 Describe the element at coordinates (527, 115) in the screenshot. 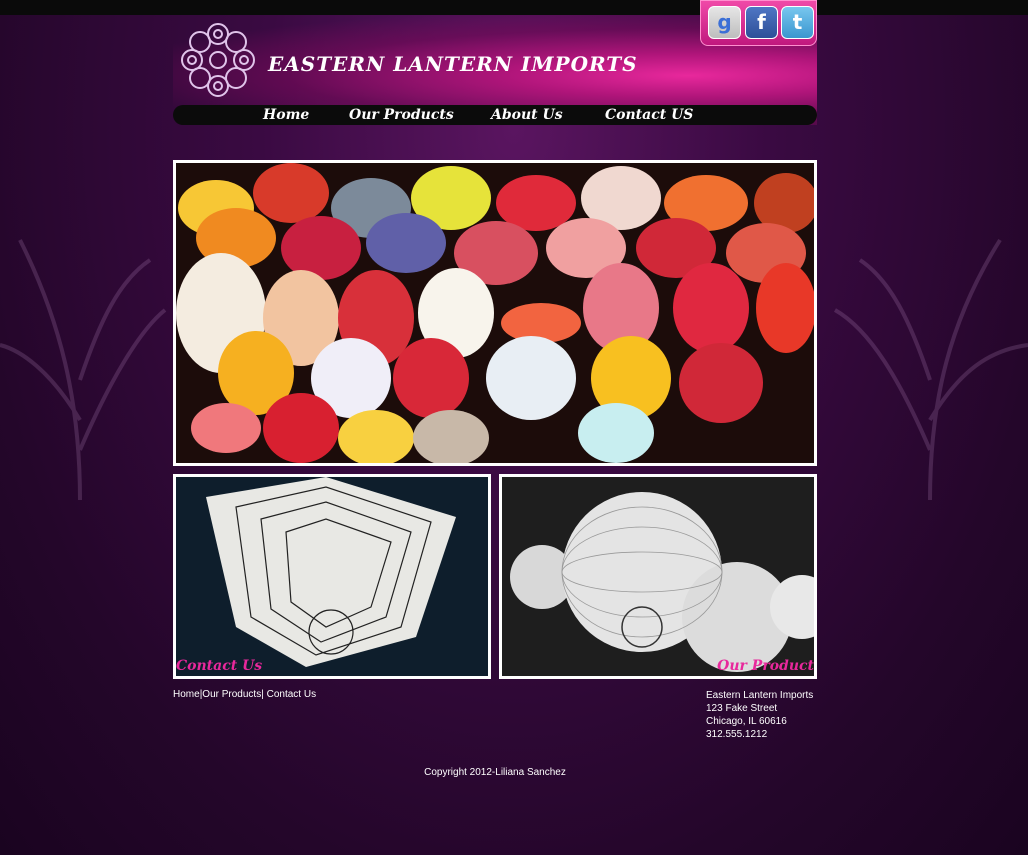

I see `nav-about-us: About Us` at that location.